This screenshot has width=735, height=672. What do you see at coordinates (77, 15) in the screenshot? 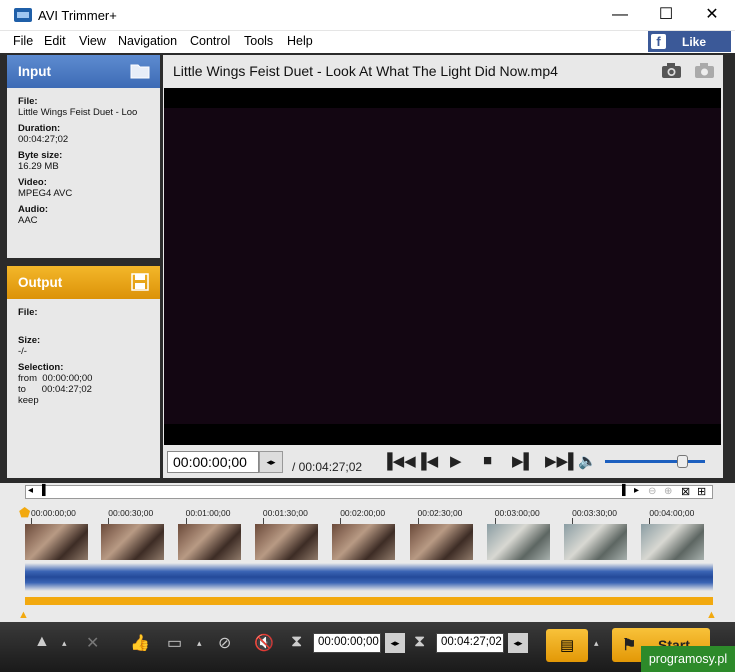
I see `window-title: AVI Trimmer+` at bounding box center [77, 15].